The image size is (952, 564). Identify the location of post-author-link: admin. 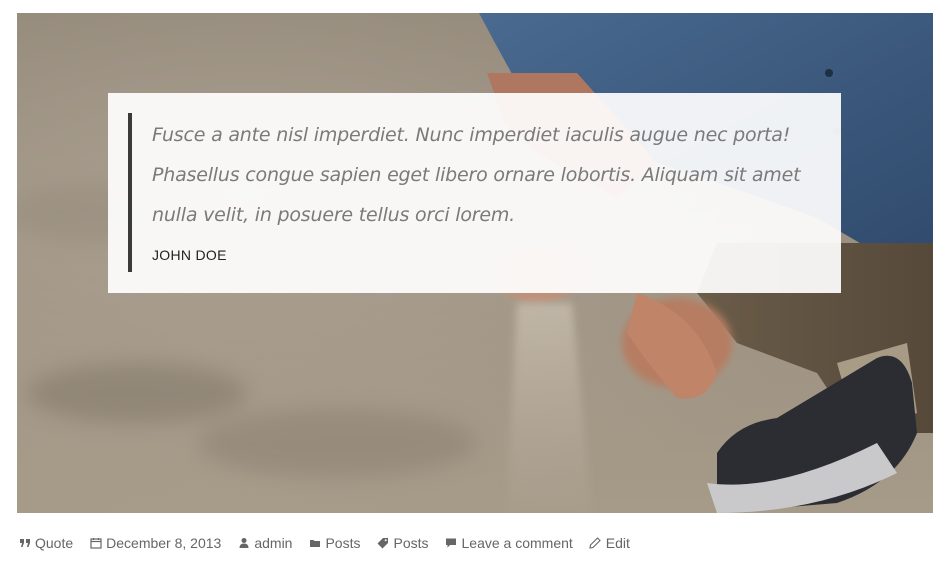
(264, 543).